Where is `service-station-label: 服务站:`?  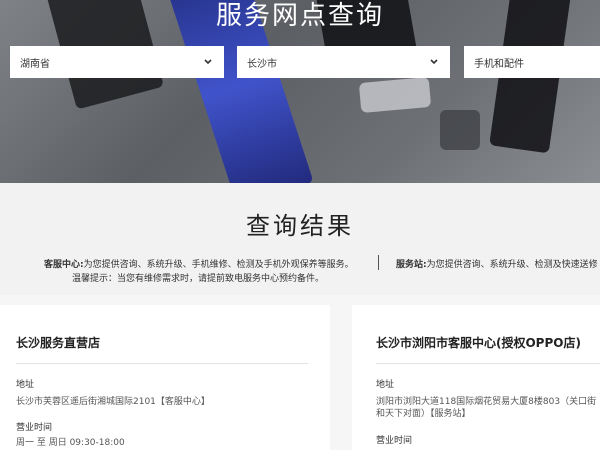 service-station-label: 服务站: is located at coordinates (411, 265).